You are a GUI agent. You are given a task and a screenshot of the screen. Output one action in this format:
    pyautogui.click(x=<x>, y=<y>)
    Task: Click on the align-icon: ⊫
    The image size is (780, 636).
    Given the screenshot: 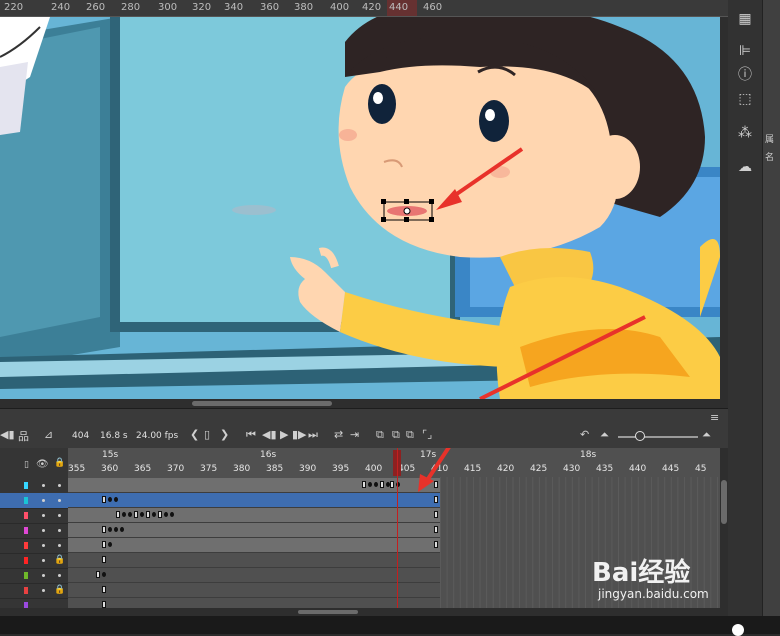 What is the action you would take?
    pyautogui.click(x=745, y=51)
    